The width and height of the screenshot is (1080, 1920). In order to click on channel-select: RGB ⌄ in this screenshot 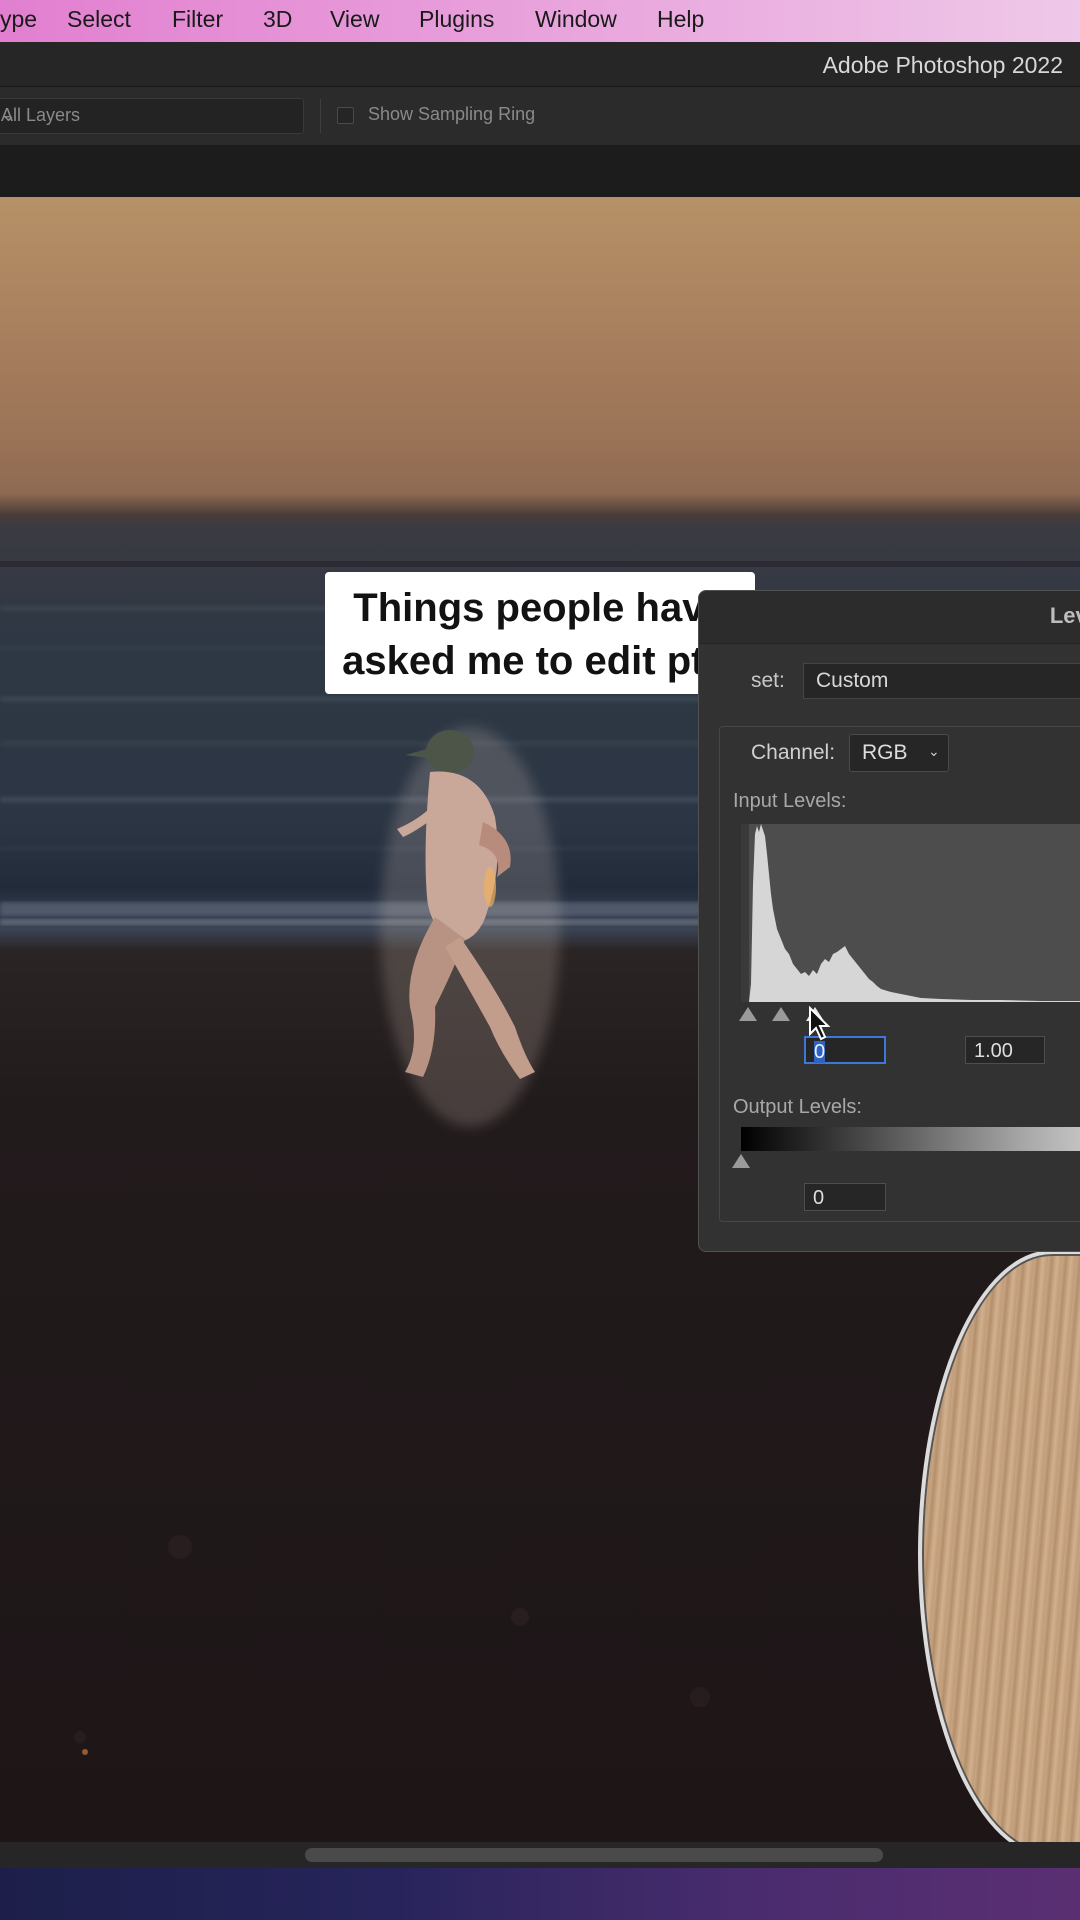, I will do `click(899, 753)`.